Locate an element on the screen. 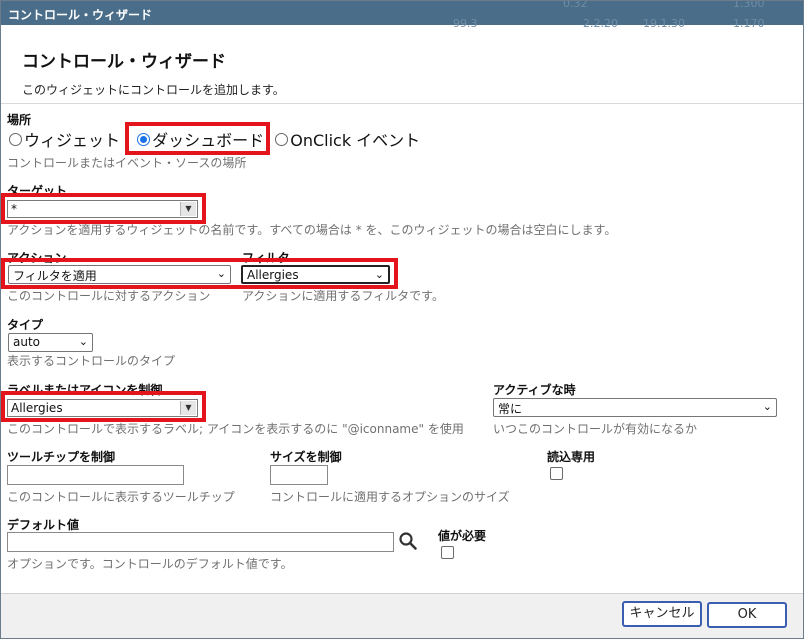 This screenshot has width=804, height=639. readonly-checkbox is located at coordinates (556, 473).